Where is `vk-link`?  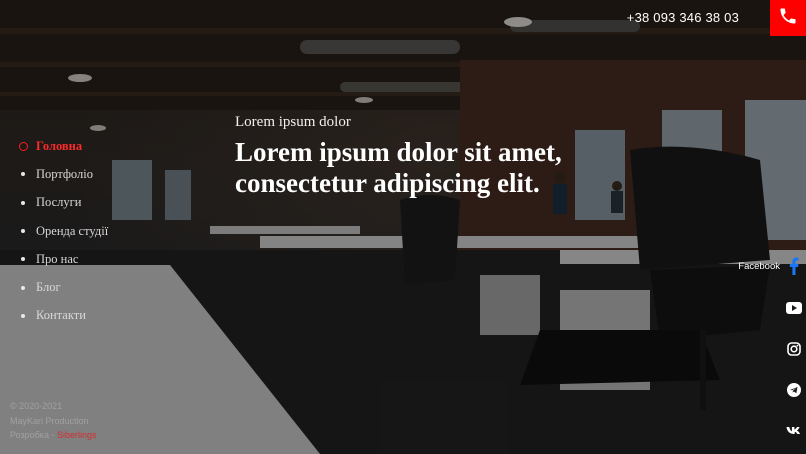 vk-link is located at coordinates (794, 431).